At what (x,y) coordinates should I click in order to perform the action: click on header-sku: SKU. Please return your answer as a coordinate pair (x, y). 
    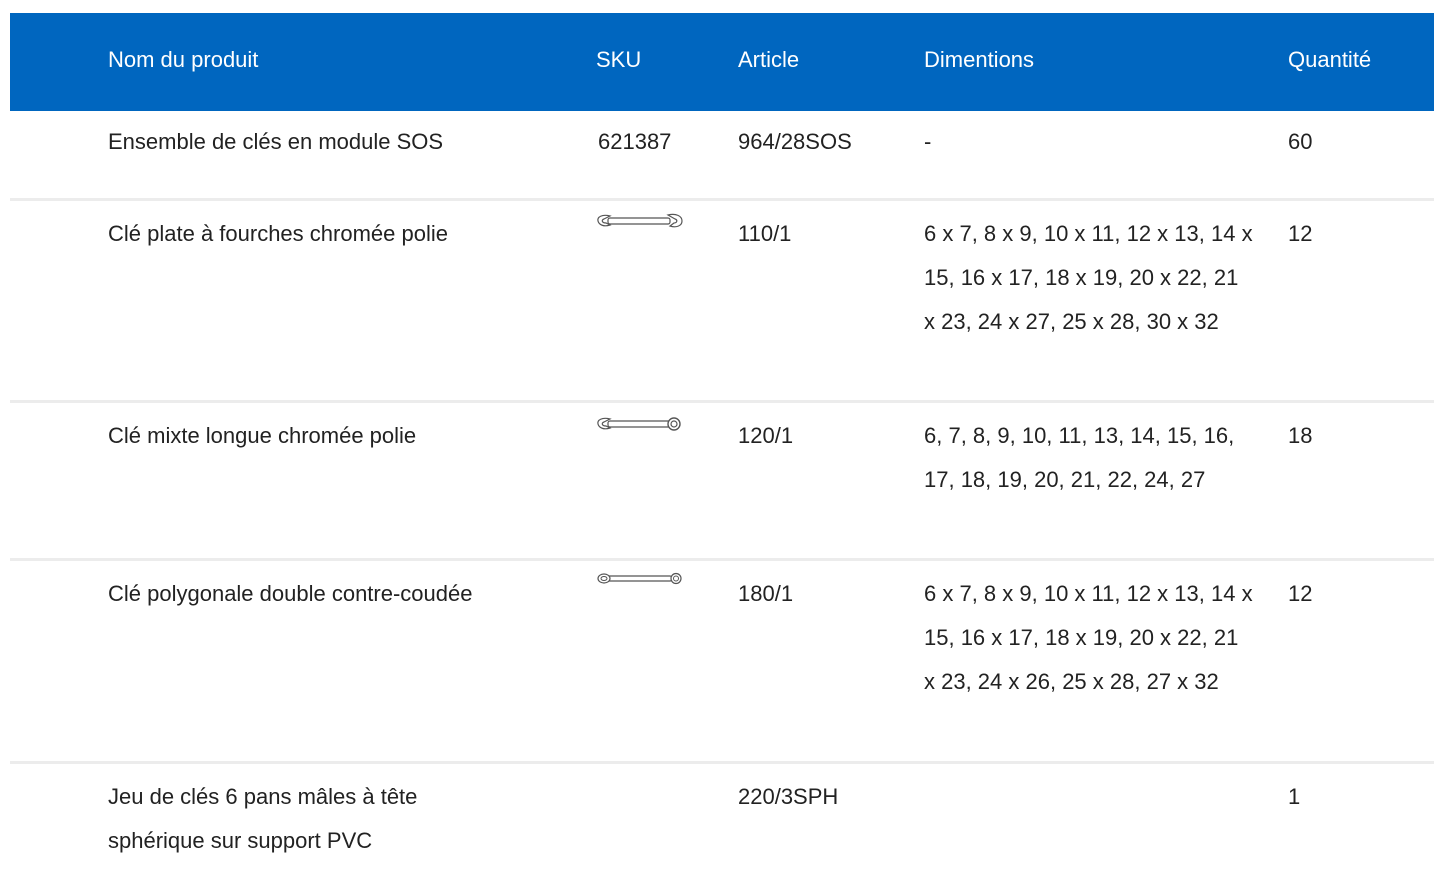
    Looking at the image, I should click on (619, 59).